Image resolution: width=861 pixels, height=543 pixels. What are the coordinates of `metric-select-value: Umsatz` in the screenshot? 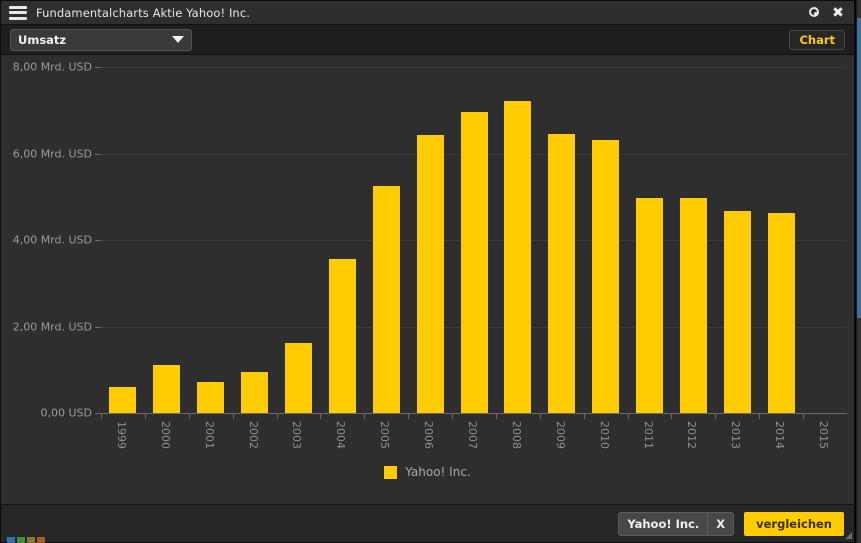 It's located at (42, 39).